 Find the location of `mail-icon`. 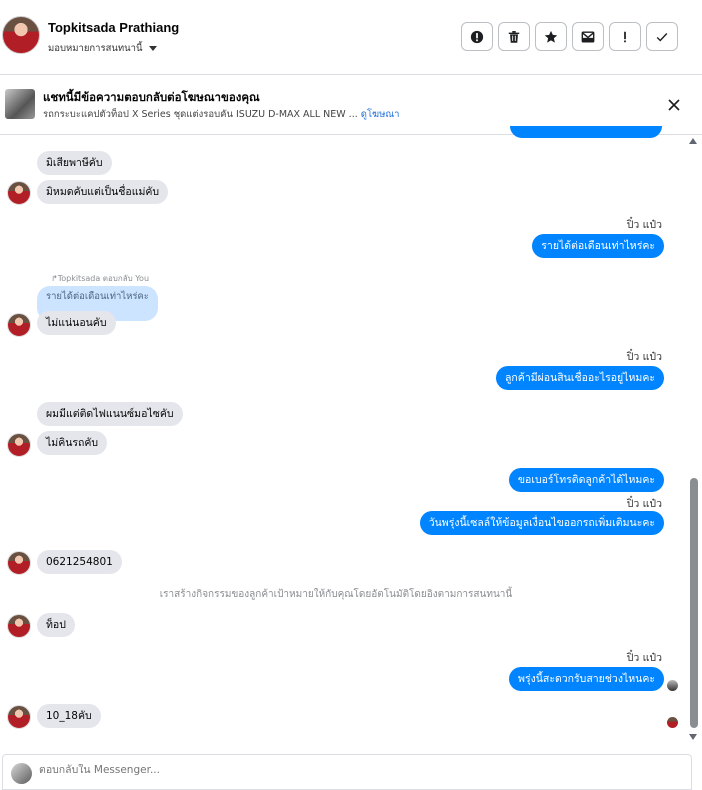

mail-icon is located at coordinates (588, 36).